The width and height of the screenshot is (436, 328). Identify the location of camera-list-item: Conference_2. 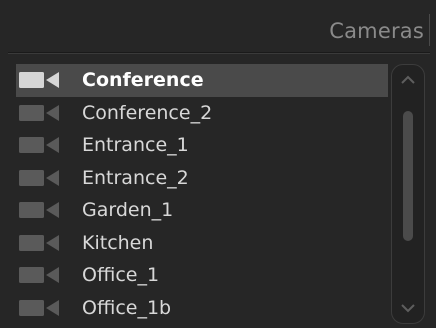
(202, 113).